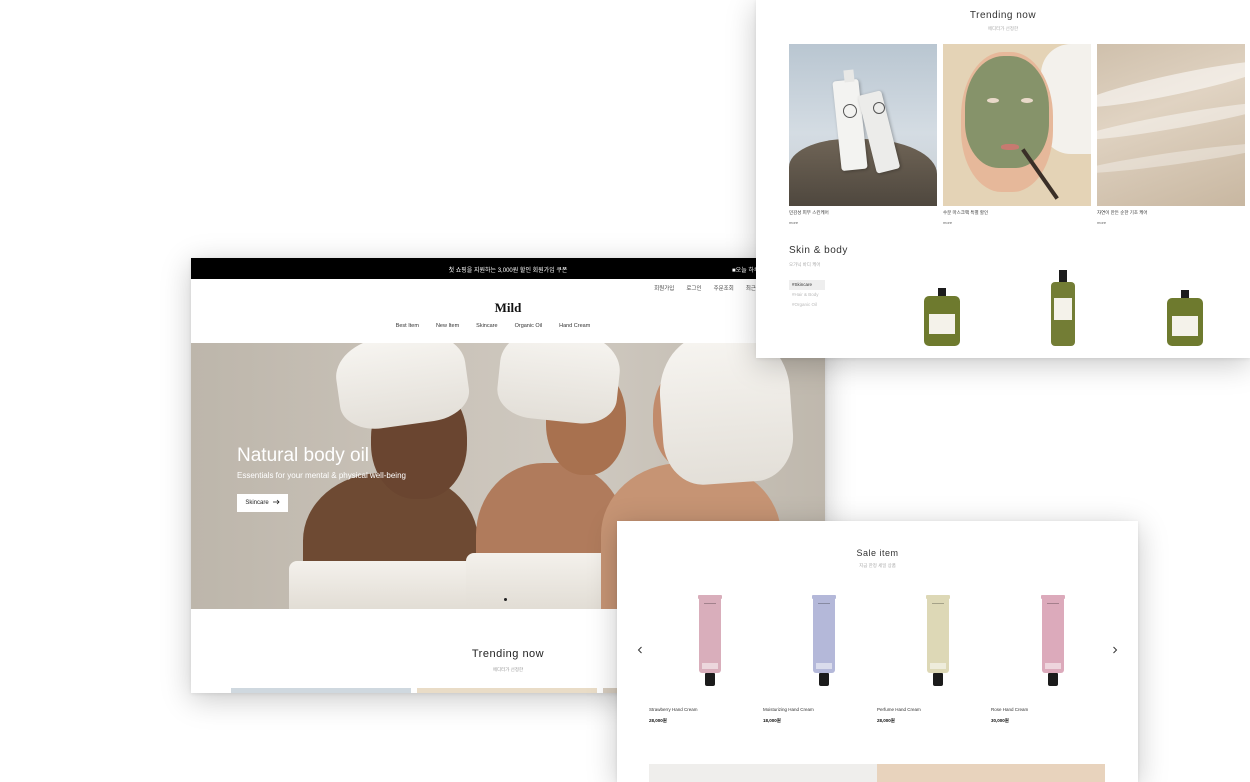 Image resolution: width=1250 pixels, height=782 pixels. What do you see at coordinates (693, 288) in the screenshot?
I see `util-link-login: 로그인` at bounding box center [693, 288].